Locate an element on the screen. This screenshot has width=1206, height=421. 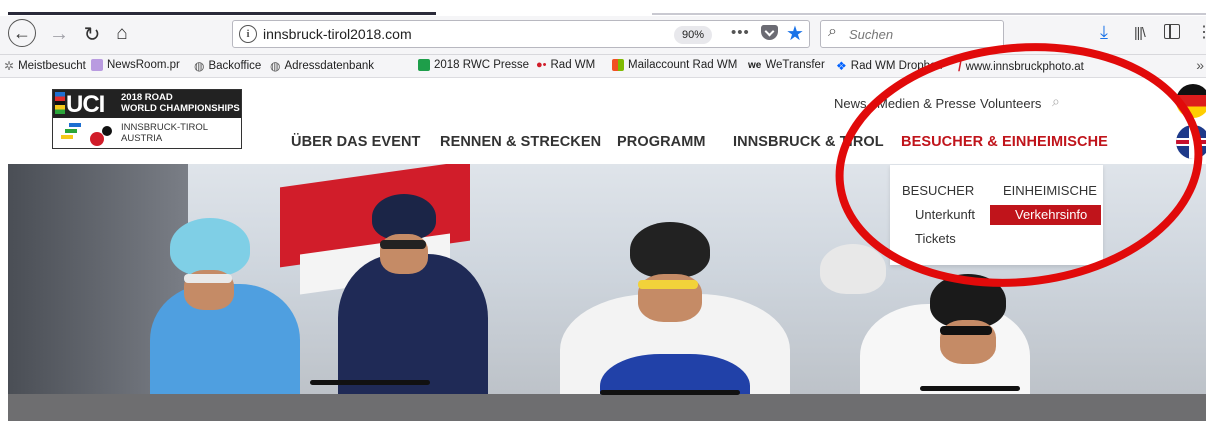
bookmark-dropbox: ❖ Rad WM Dropbox is located at coordinates (889, 66).